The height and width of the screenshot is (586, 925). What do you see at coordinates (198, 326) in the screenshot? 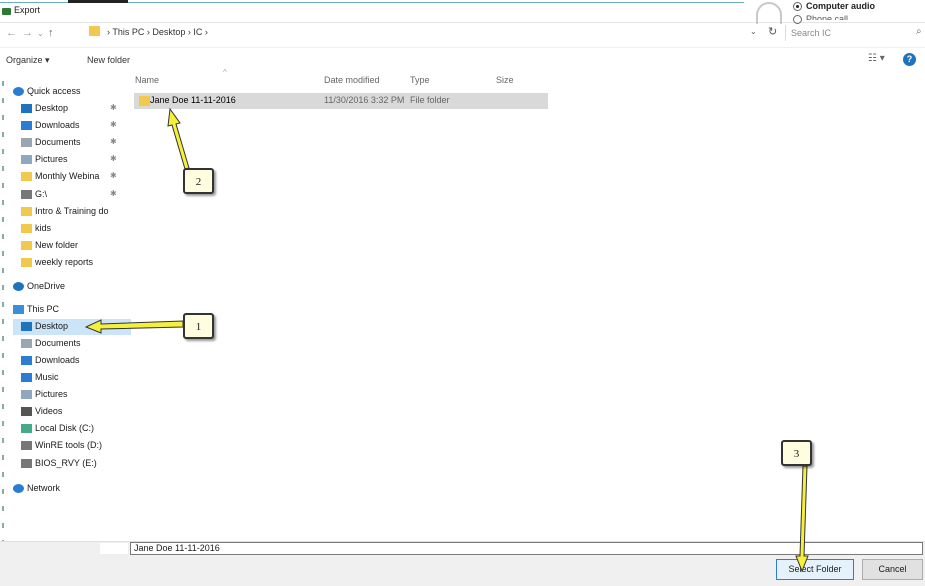
I see `annotation-callout-1: 1` at bounding box center [198, 326].